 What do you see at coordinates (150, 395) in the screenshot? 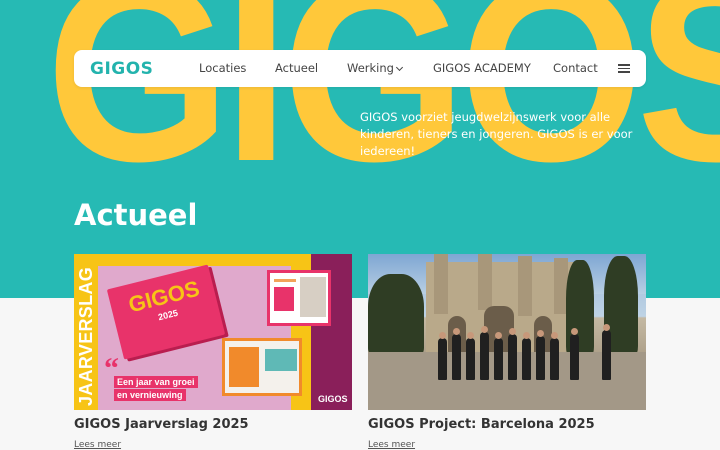
I see `quote-line-2: en vernieuwing` at bounding box center [150, 395].